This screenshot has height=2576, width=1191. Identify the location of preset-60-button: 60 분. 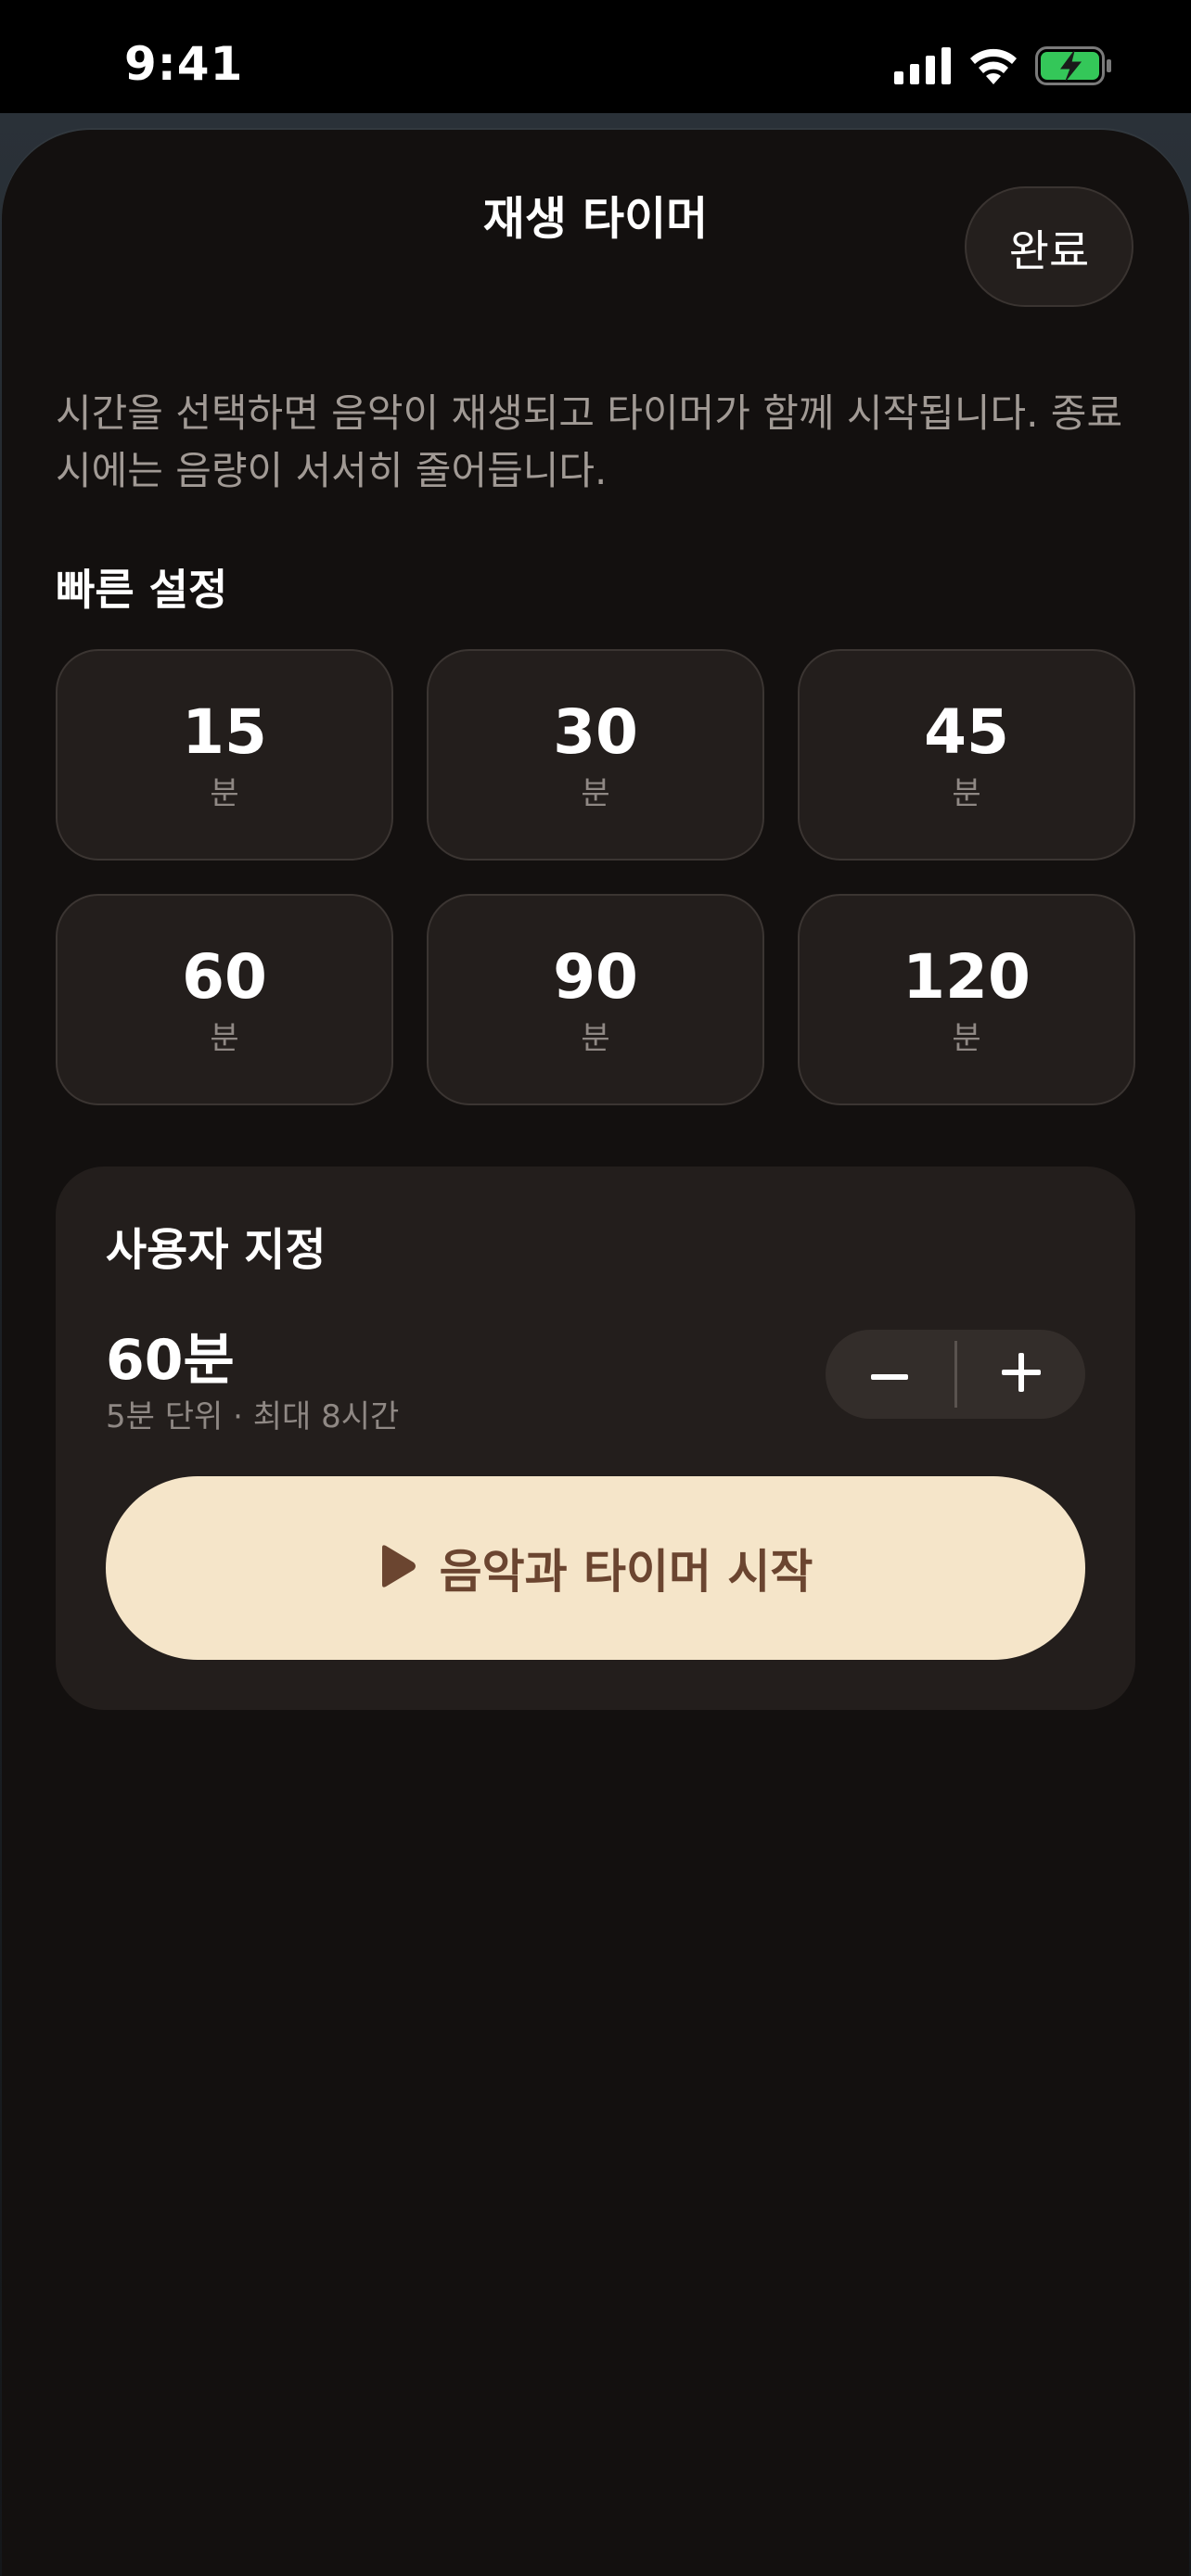
(224, 999).